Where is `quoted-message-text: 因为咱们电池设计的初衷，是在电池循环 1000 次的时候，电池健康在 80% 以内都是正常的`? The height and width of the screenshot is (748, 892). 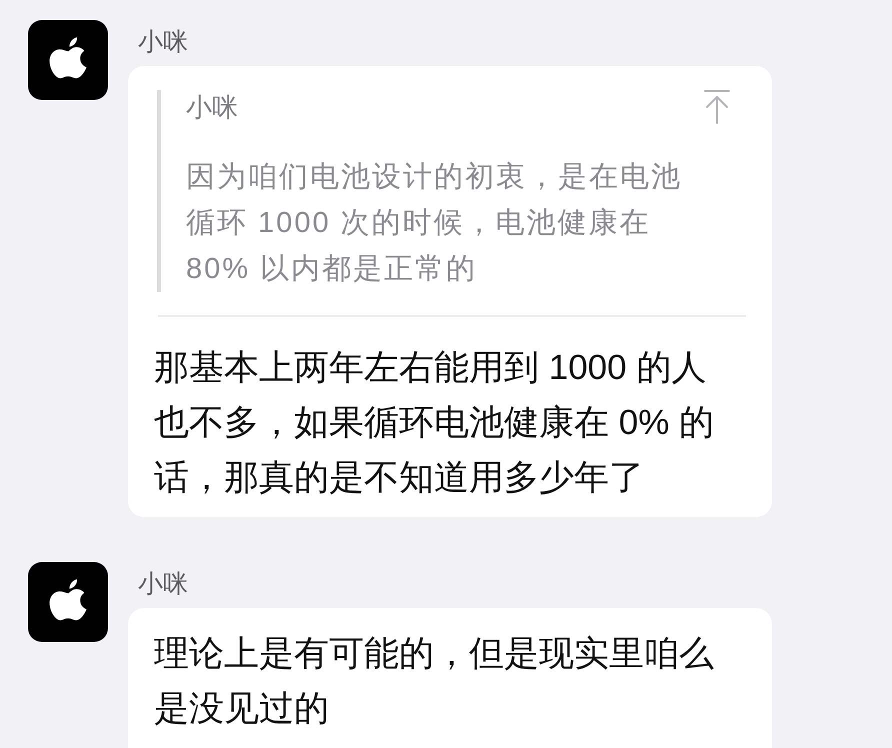
quoted-message-text: 因为咱们电池设计的初衷，是在电池循环 1000 次的时候，电池健康在 80% 以内都是正常的 is located at coordinates (434, 223).